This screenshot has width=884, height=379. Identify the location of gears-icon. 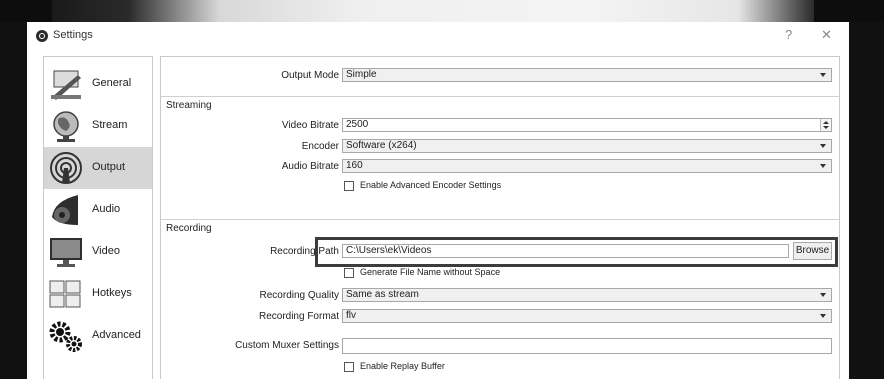
(65, 336).